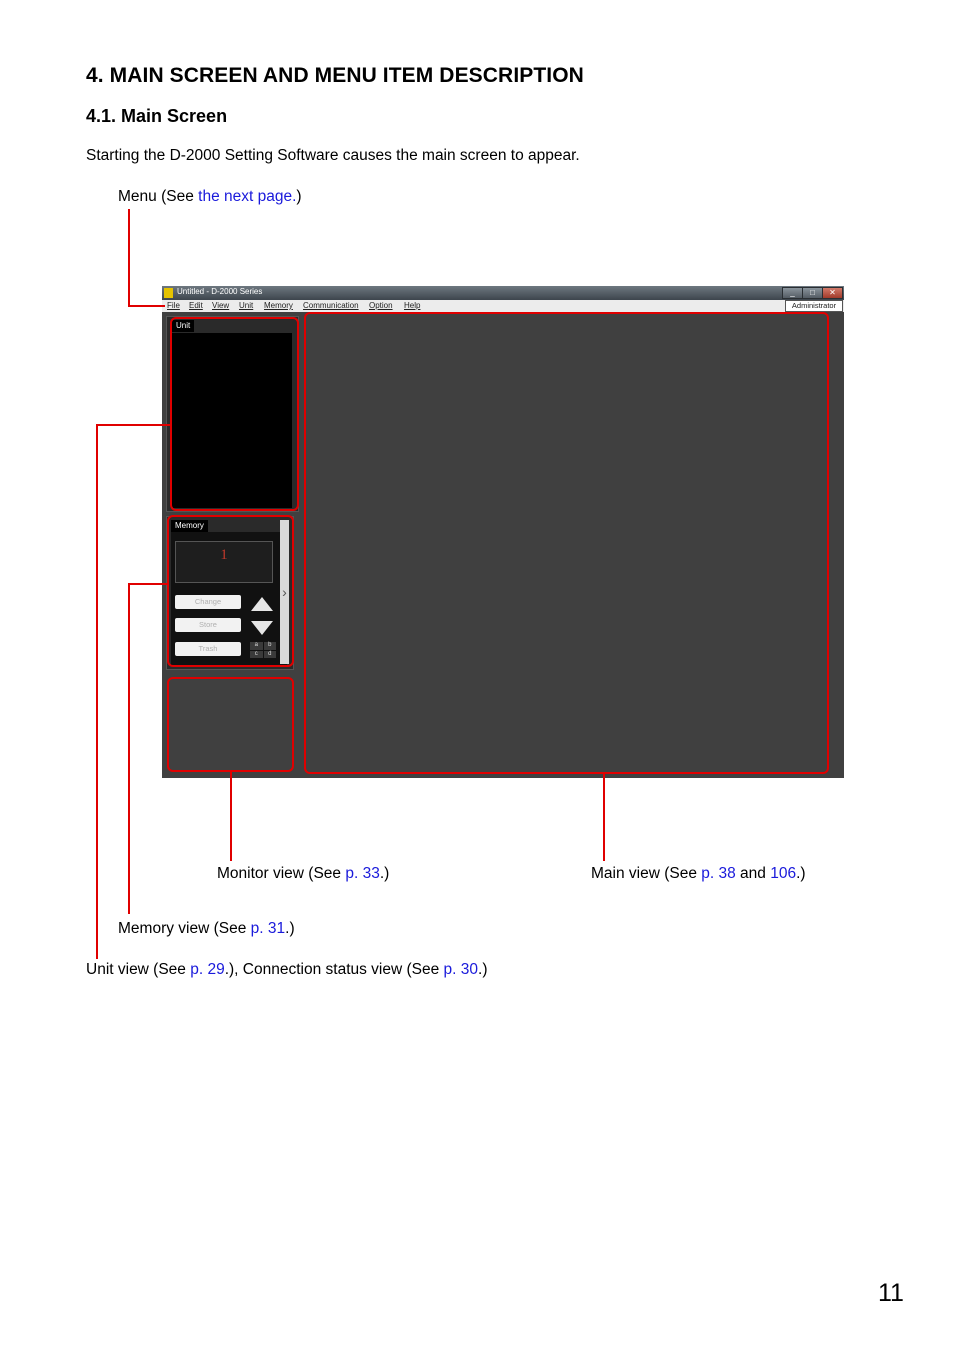 Image resolution: width=954 pixels, height=1351 pixels. What do you see at coordinates (230, 724) in the screenshot?
I see `monitor-view-highlight` at bounding box center [230, 724].